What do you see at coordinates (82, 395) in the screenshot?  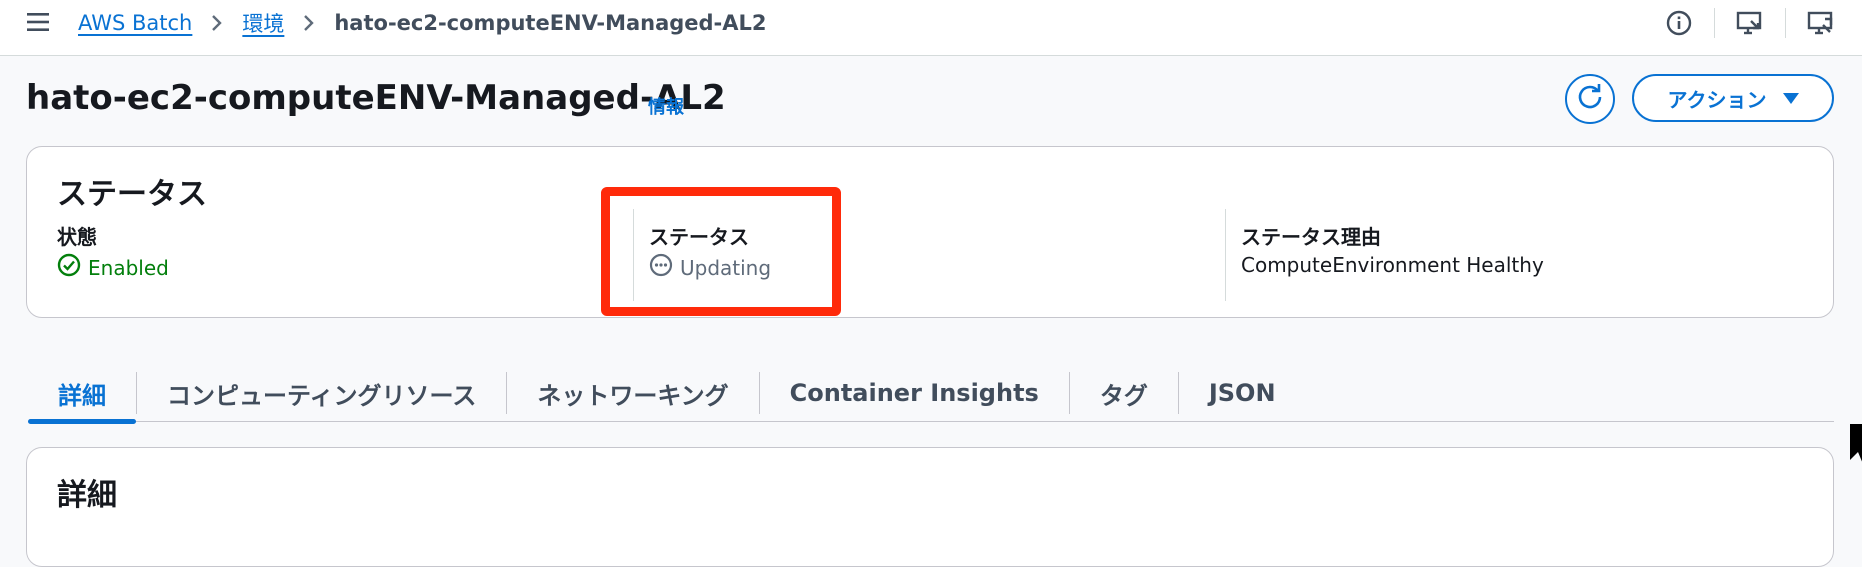 I see `tab-details: 詳細` at bounding box center [82, 395].